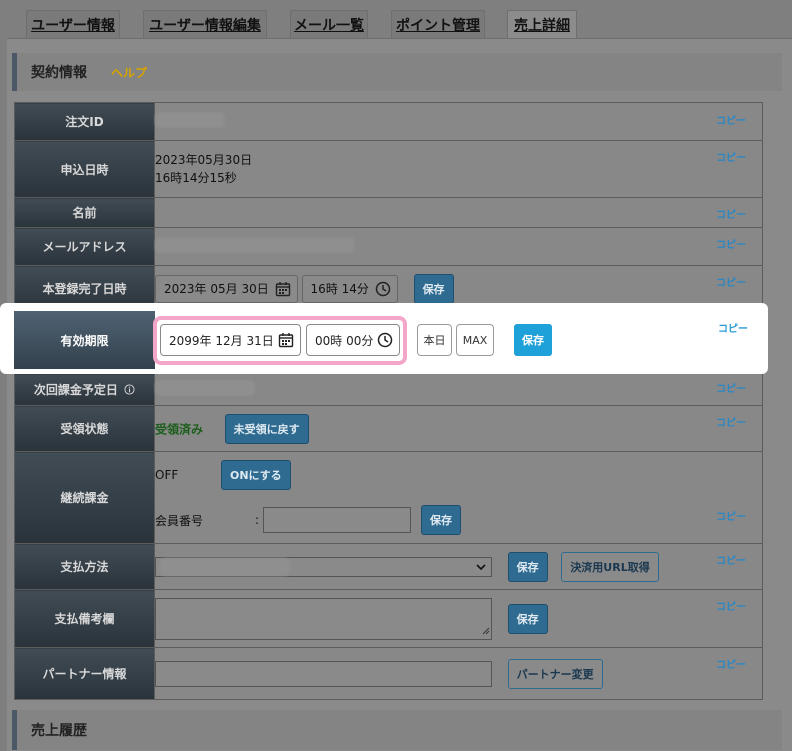 This screenshot has height=751, width=792. What do you see at coordinates (179, 520) in the screenshot?
I see `member-number-label: 会員番号` at bounding box center [179, 520].